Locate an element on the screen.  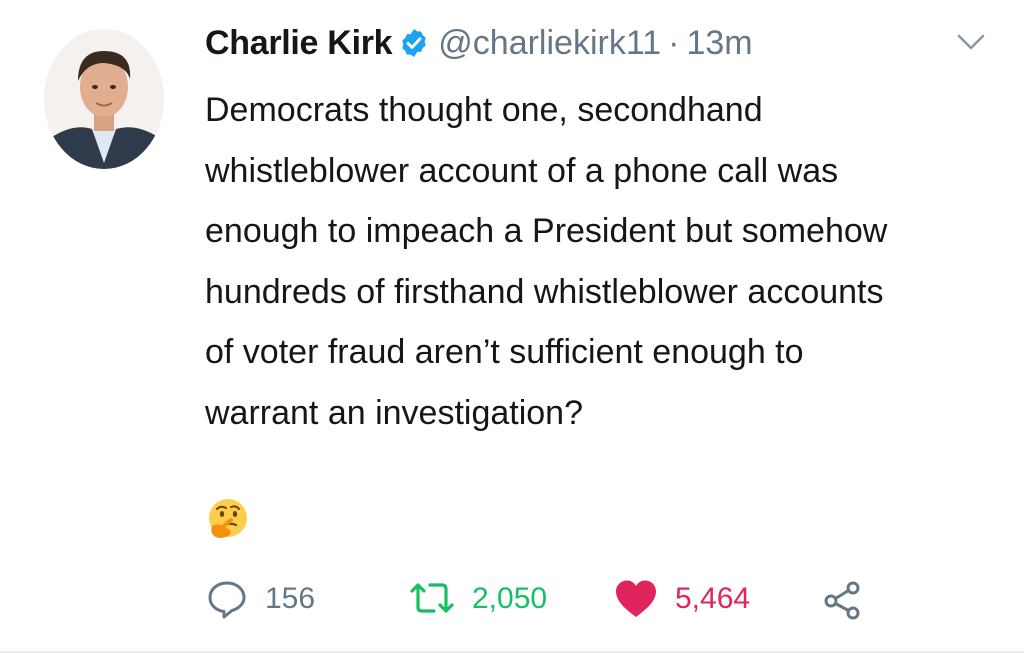
retweet-count: 2,050 is located at coordinates (510, 598).